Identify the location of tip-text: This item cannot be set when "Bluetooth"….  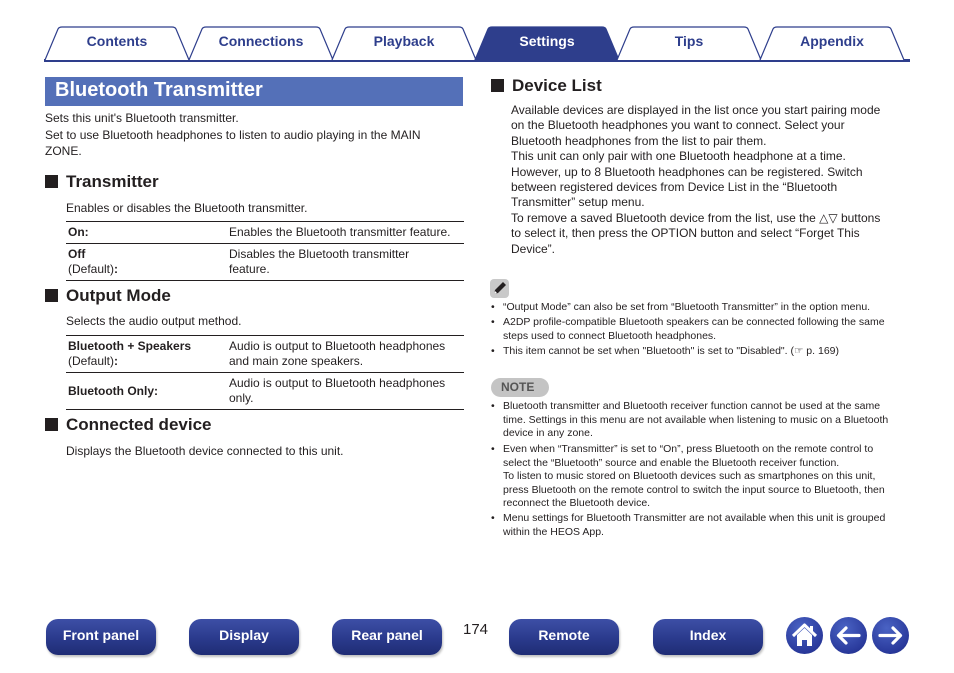
(671, 351).